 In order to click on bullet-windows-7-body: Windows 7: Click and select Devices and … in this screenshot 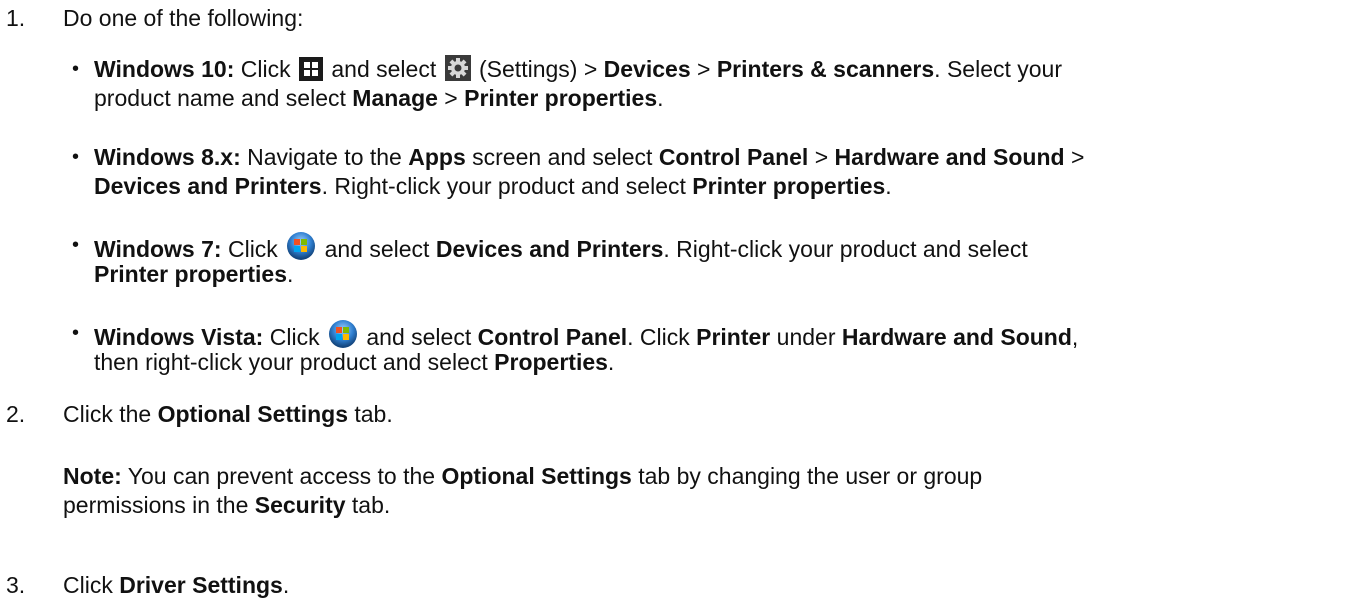, I will do `click(719, 260)`.